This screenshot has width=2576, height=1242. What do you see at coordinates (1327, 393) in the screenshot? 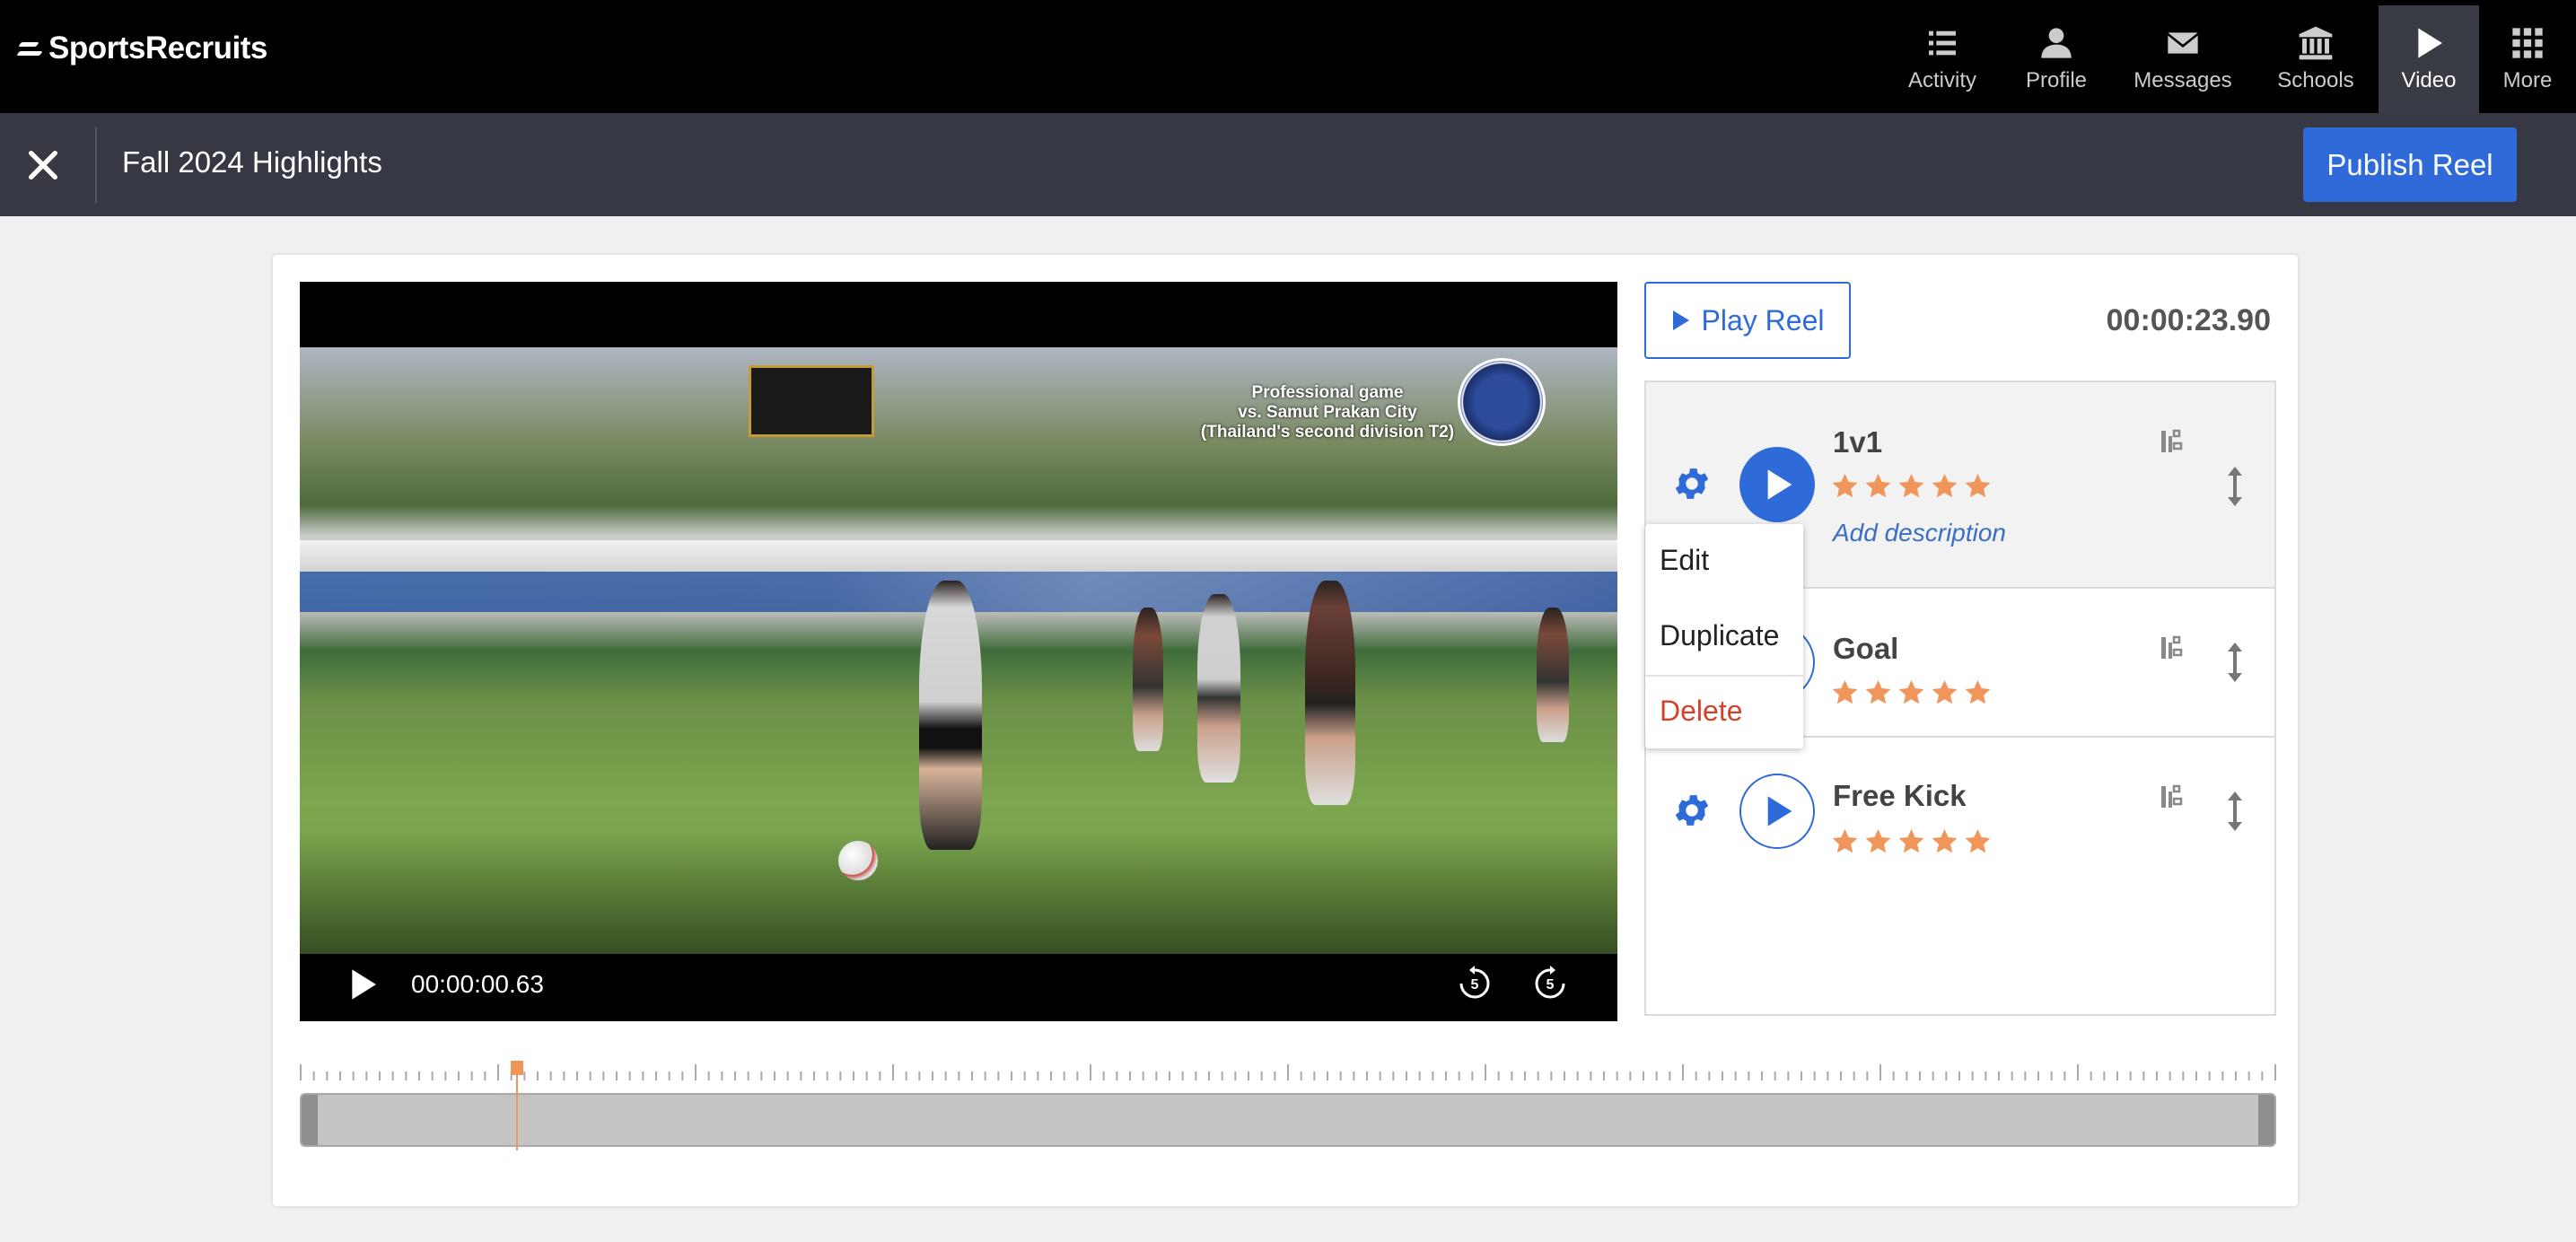
I see `overlay-line: Professional game` at bounding box center [1327, 393].